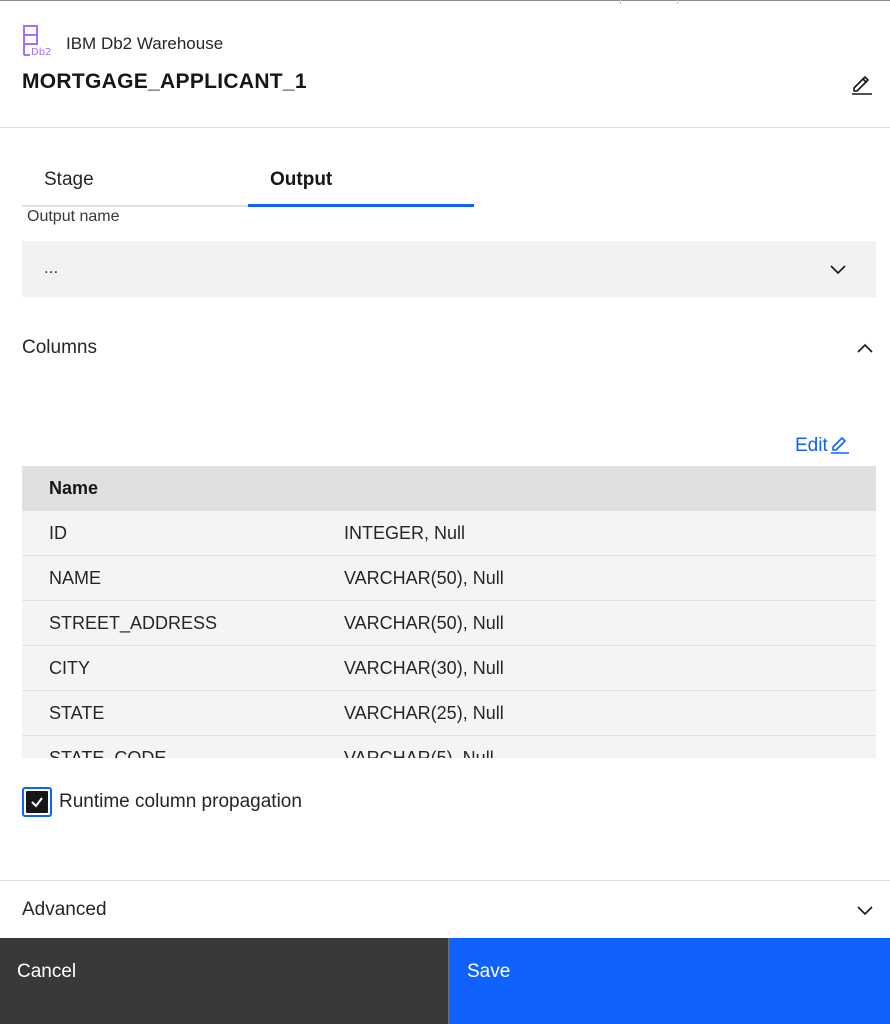 Image resolution: width=890 pixels, height=1024 pixels. I want to click on save-button: Save, so click(669, 981).